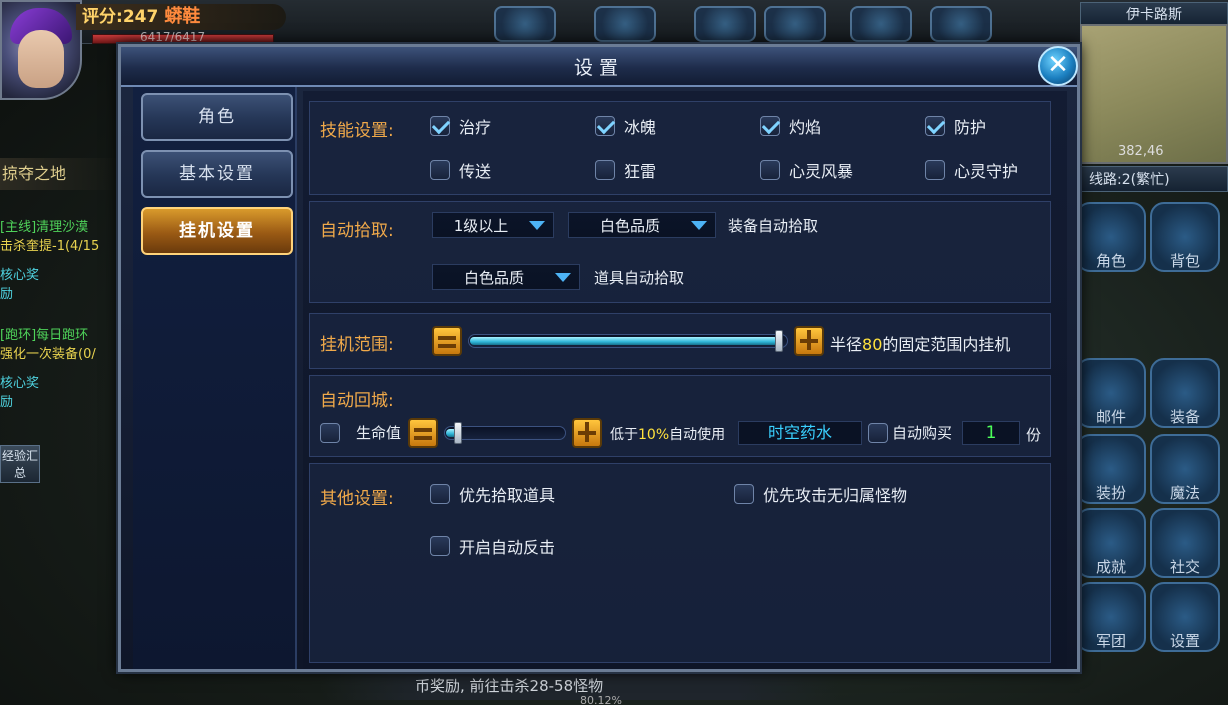 The height and width of the screenshot is (705, 1228). Describe the element at coordinates (44, 335) in the screenshot. I see `quest-daily-title: [跑环]每日跑环` at that location.